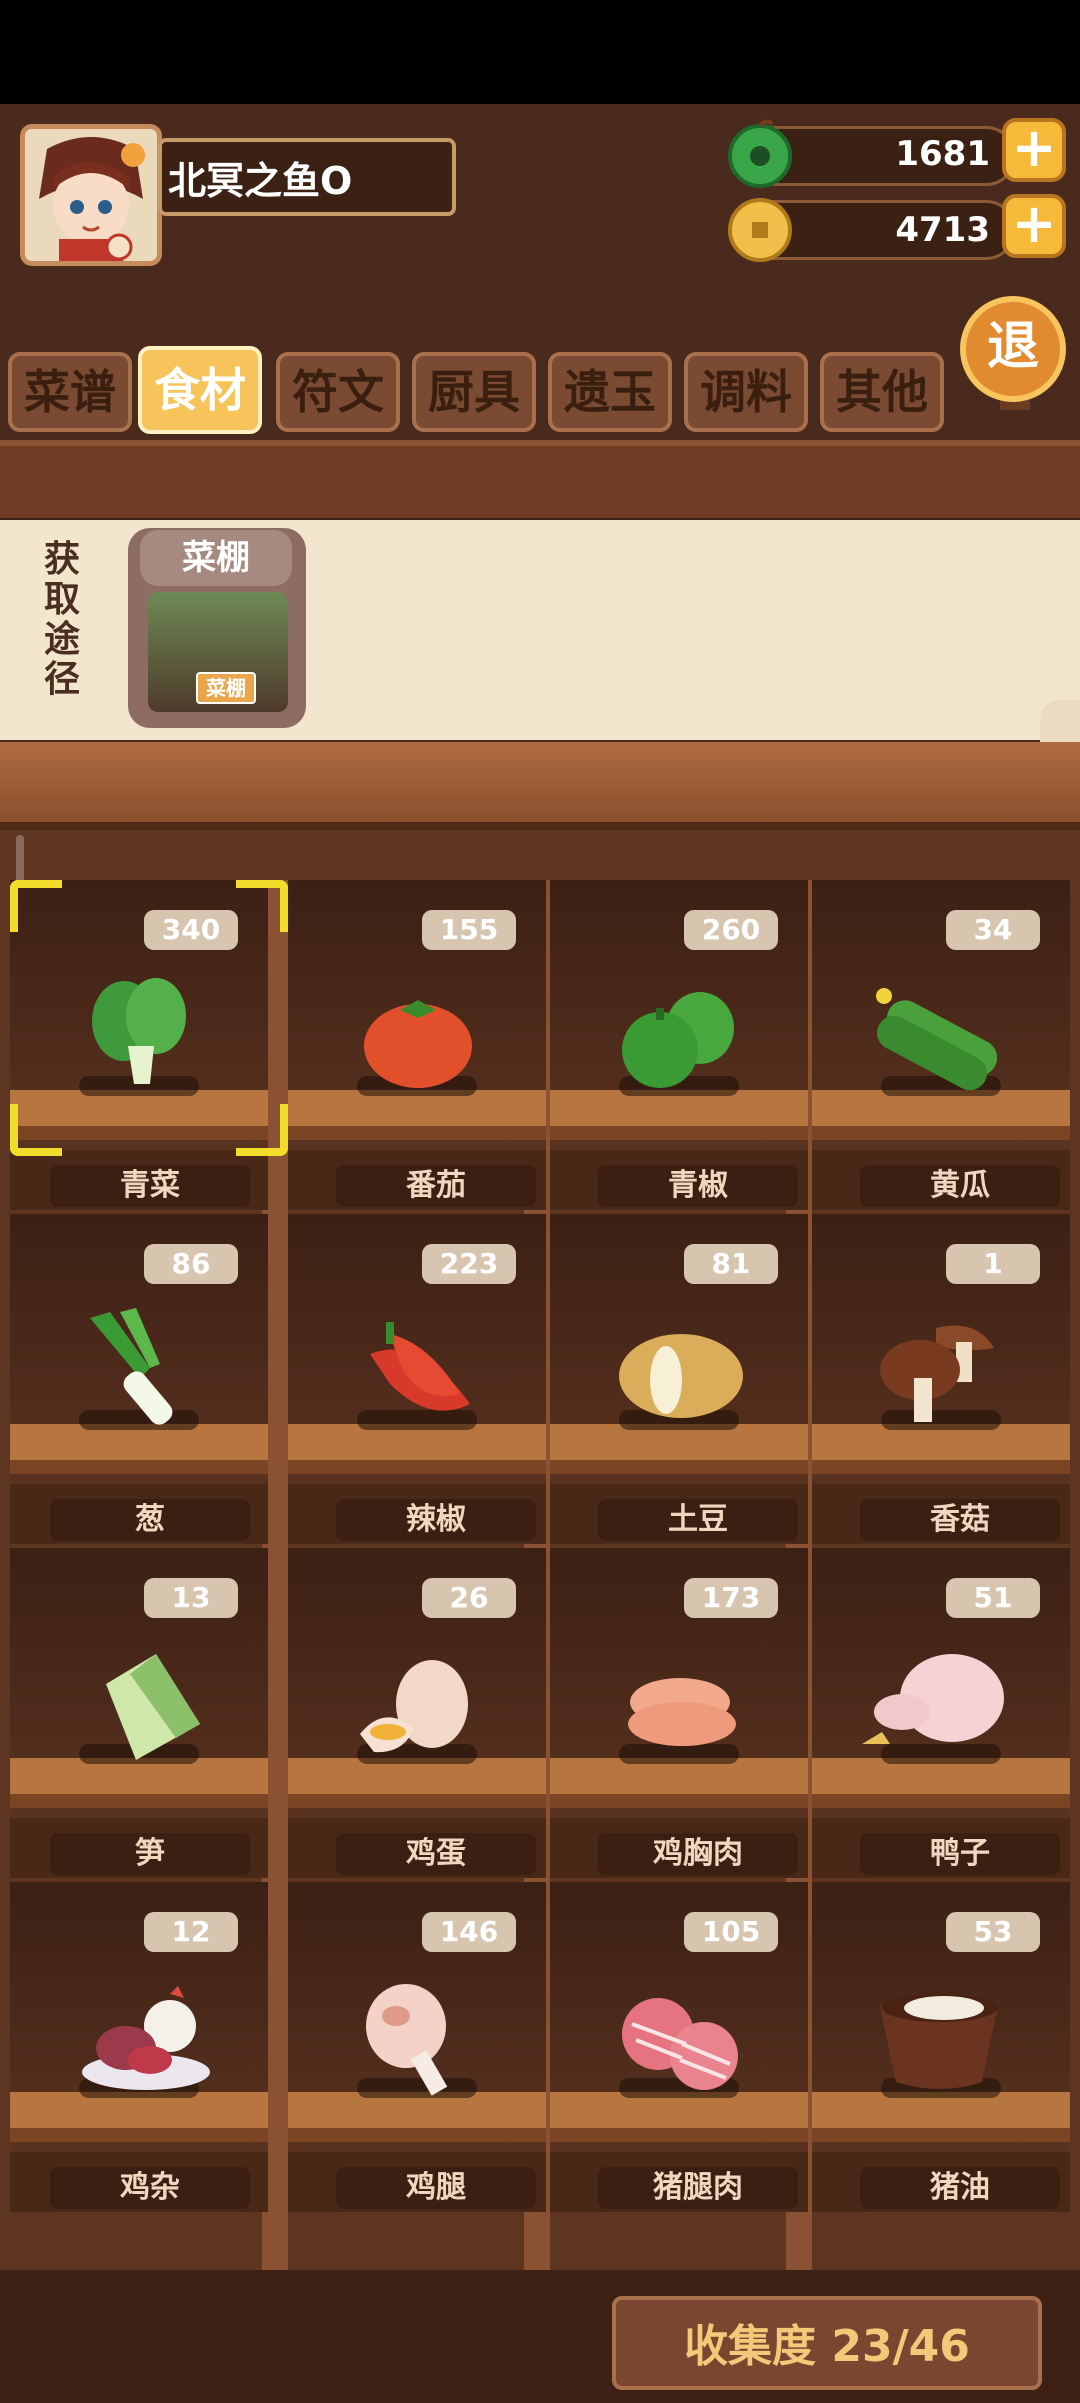 This screenshot has height=2403, width=1080. Describe the element at coordinates (698, 1520) in the screenshot. I see `ingredient-name: 土豆` at that location.